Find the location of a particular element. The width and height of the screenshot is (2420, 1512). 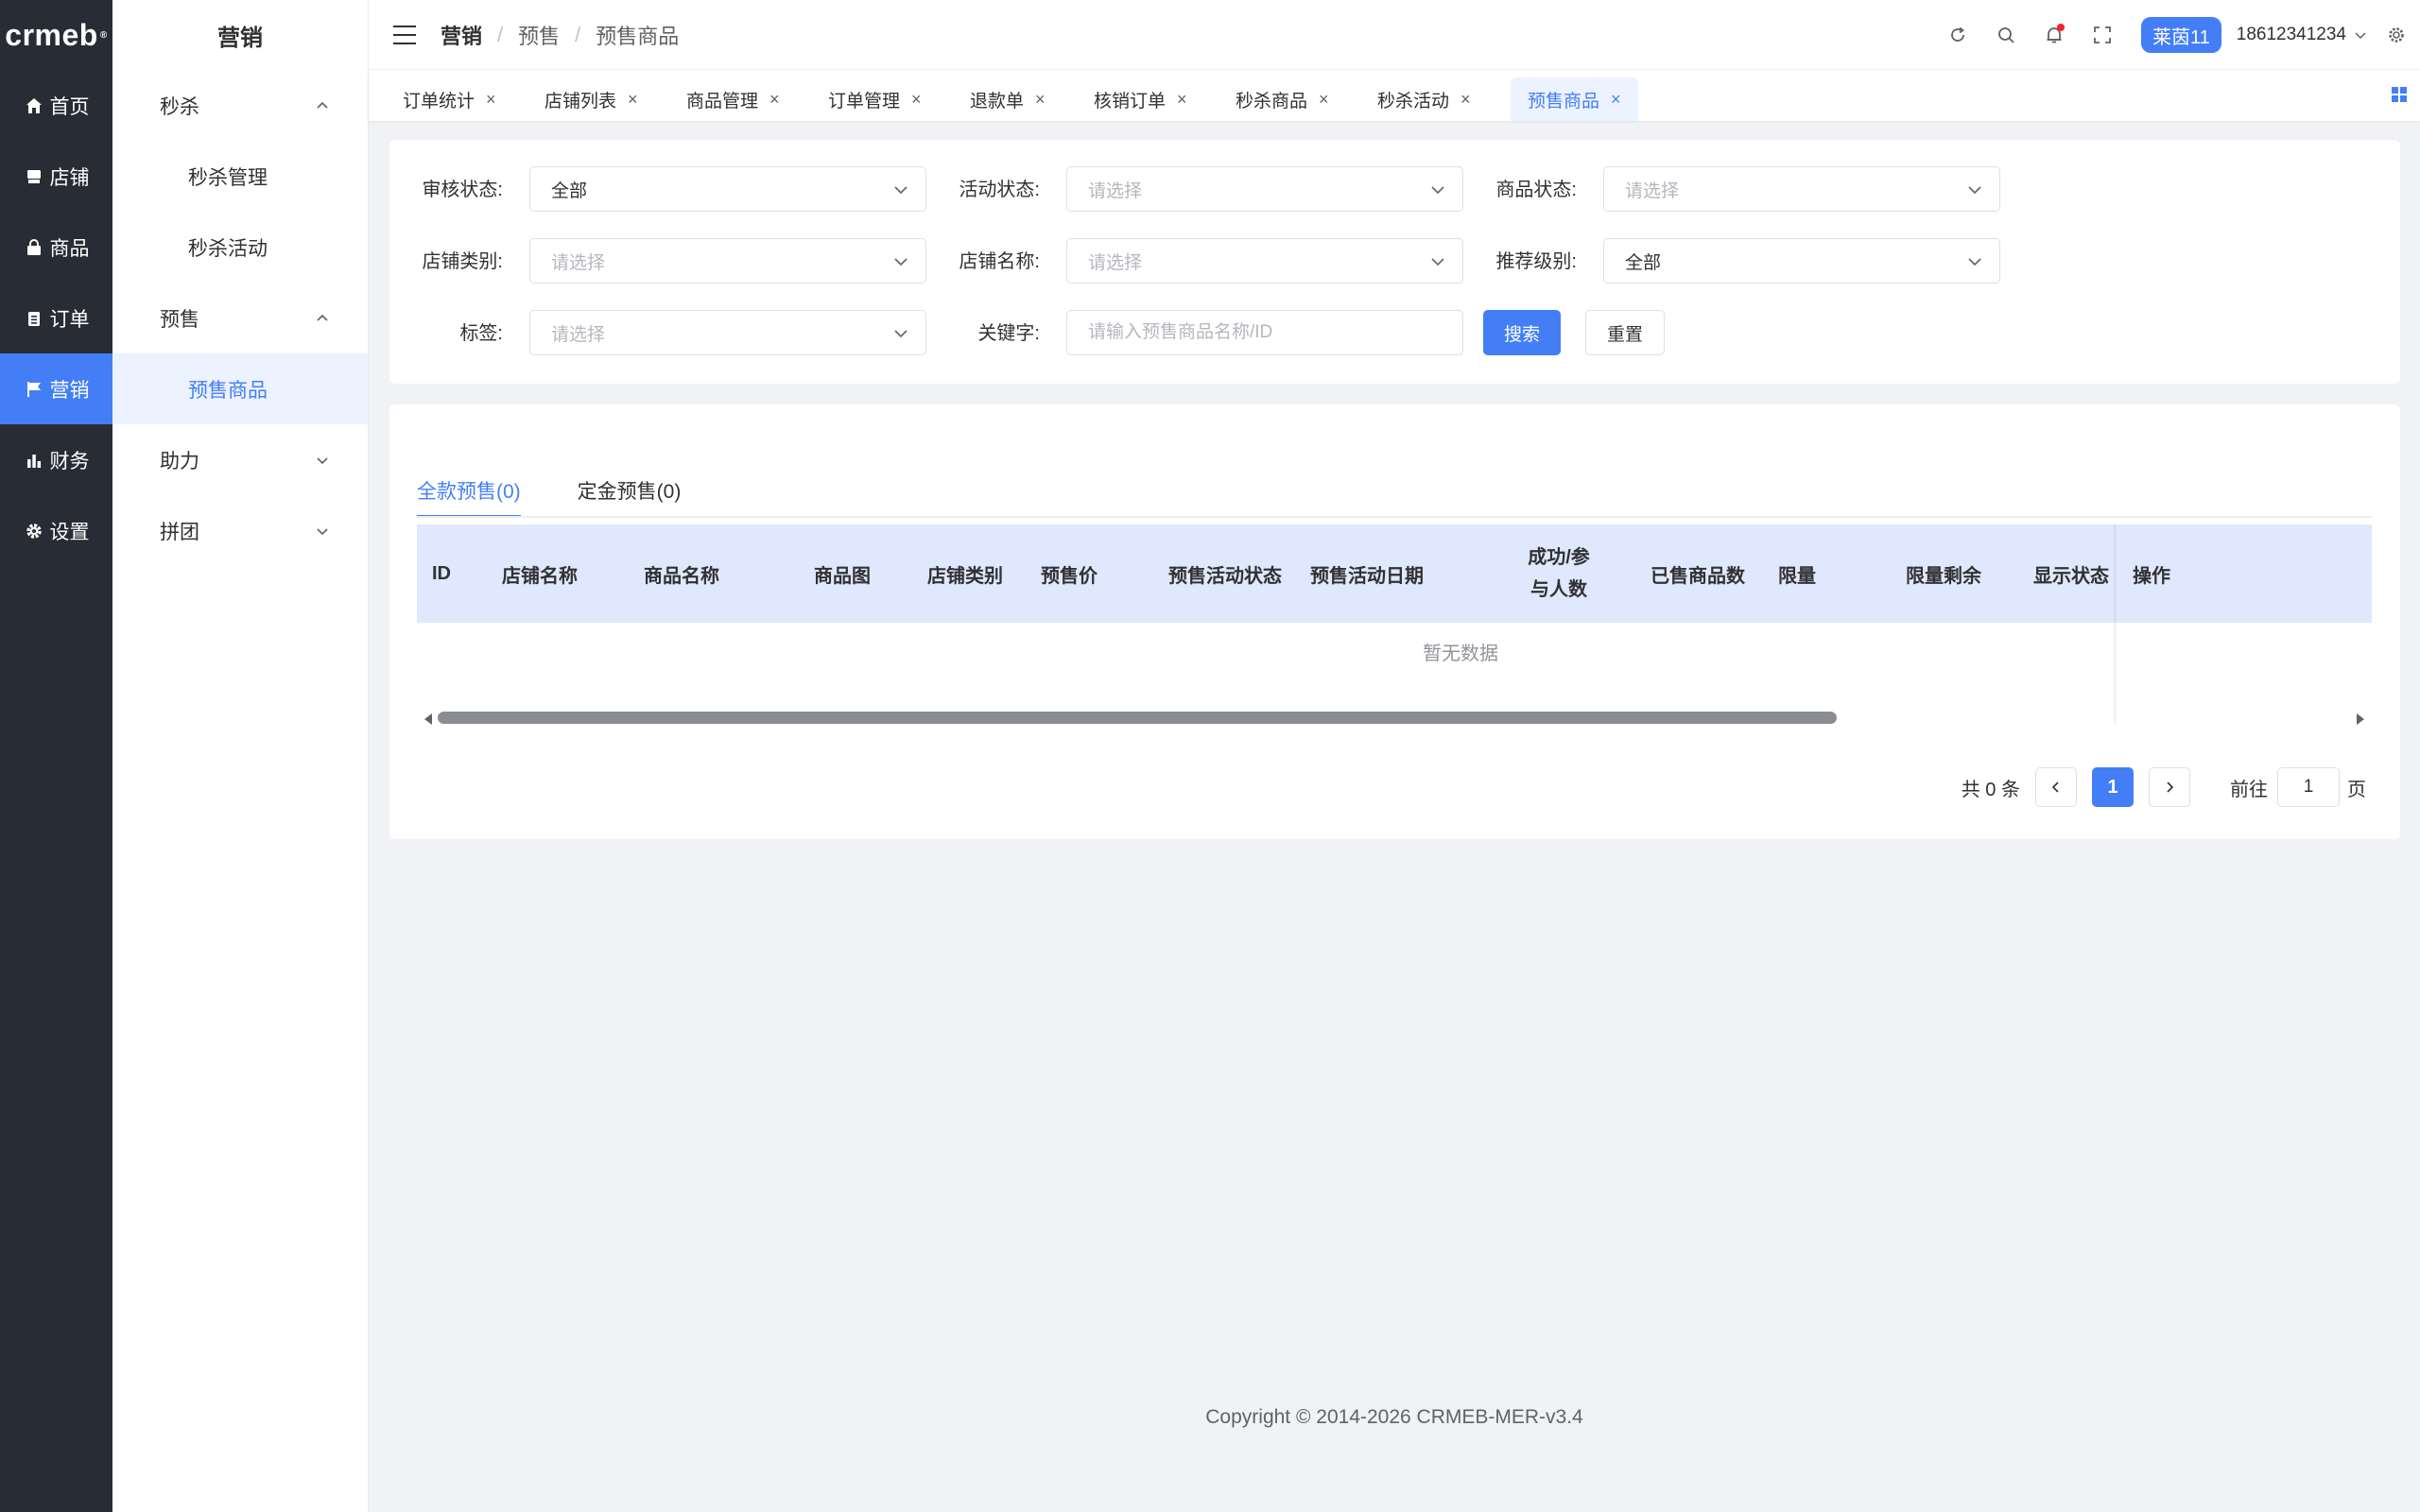

tag-select: 请选择 is located at coordinates (728, 332).